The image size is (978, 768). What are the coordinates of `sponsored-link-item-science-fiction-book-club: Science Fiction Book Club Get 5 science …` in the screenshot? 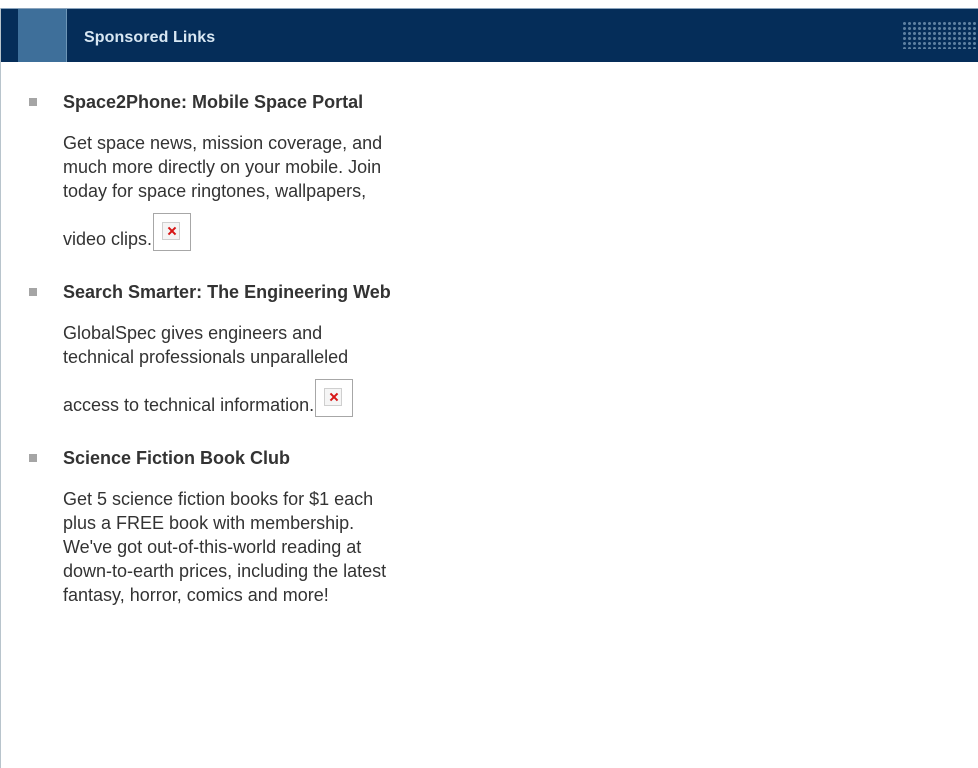 It's located at (299, 527).